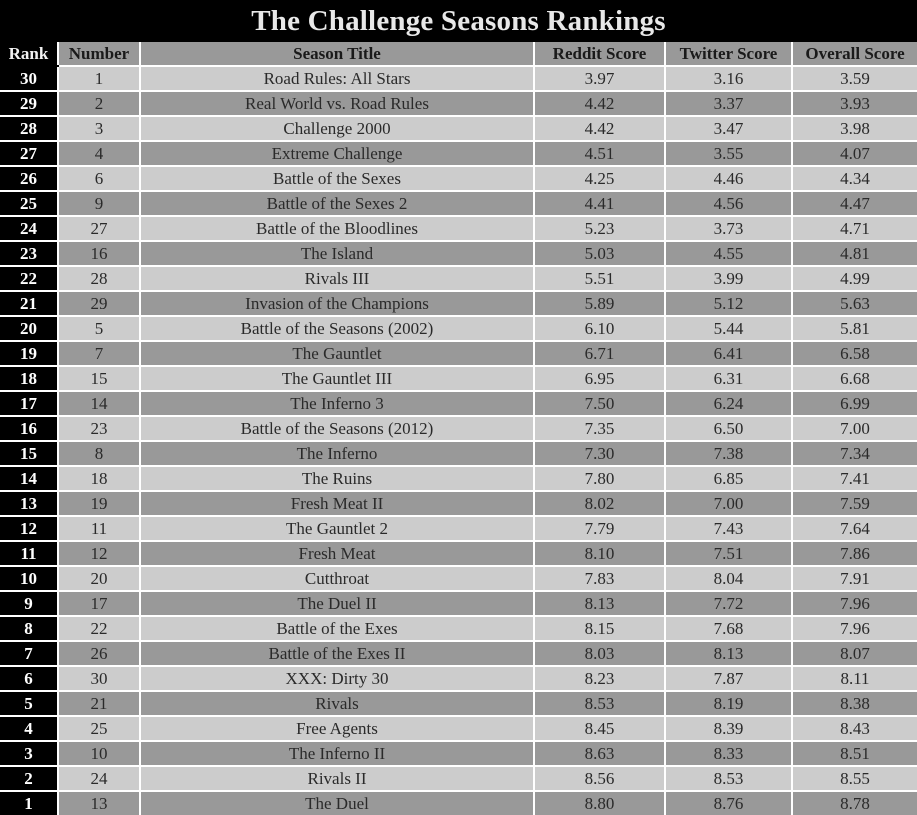 The height and width of the screenshot is (815, 917). I want to click on cell-reddit-score: 8.10, so click(600, 554).